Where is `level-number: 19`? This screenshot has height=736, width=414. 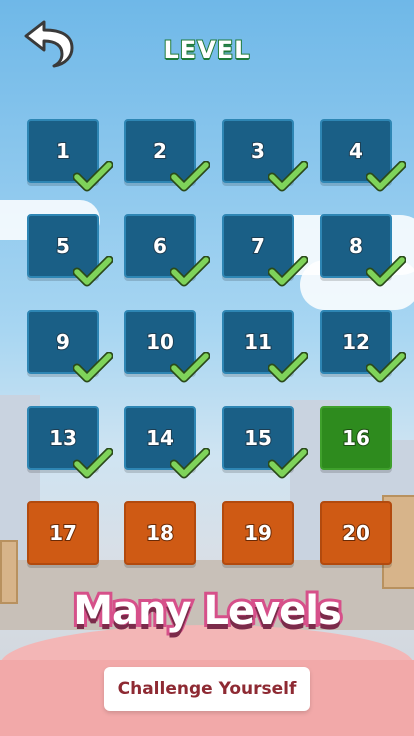 level-number: 19 is located at coordinates (258, 533).